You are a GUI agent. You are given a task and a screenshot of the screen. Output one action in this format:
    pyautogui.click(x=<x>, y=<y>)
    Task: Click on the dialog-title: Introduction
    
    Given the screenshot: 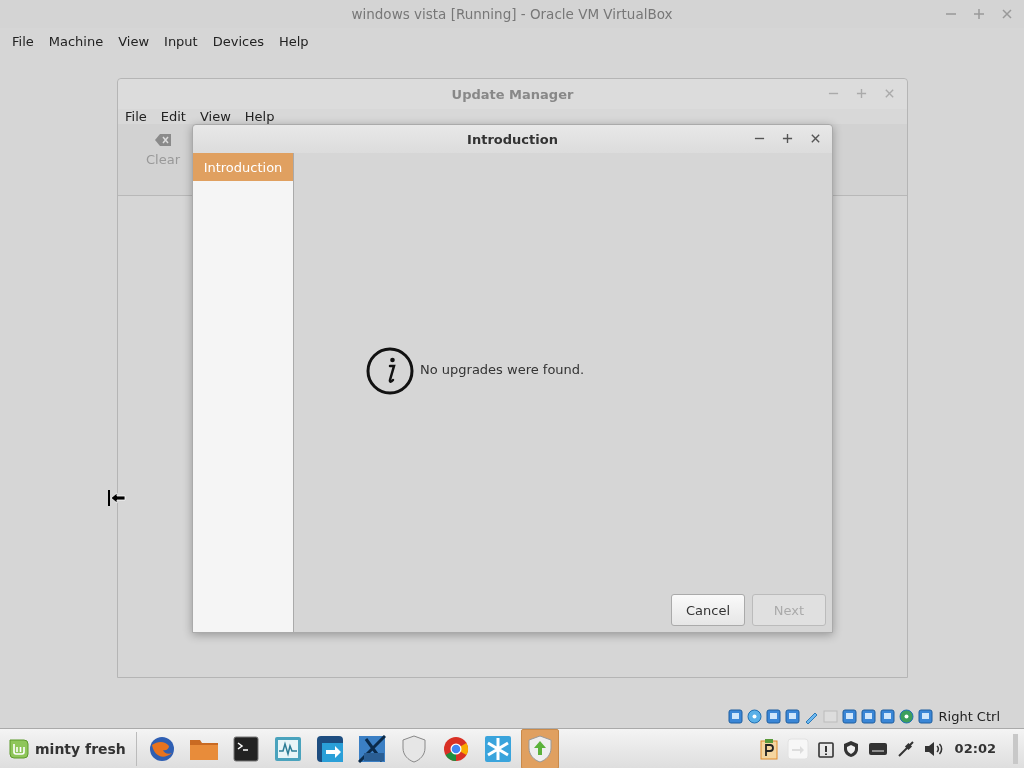 What is the action you would take?
    pyautogui.click(x=512, y=139)
    